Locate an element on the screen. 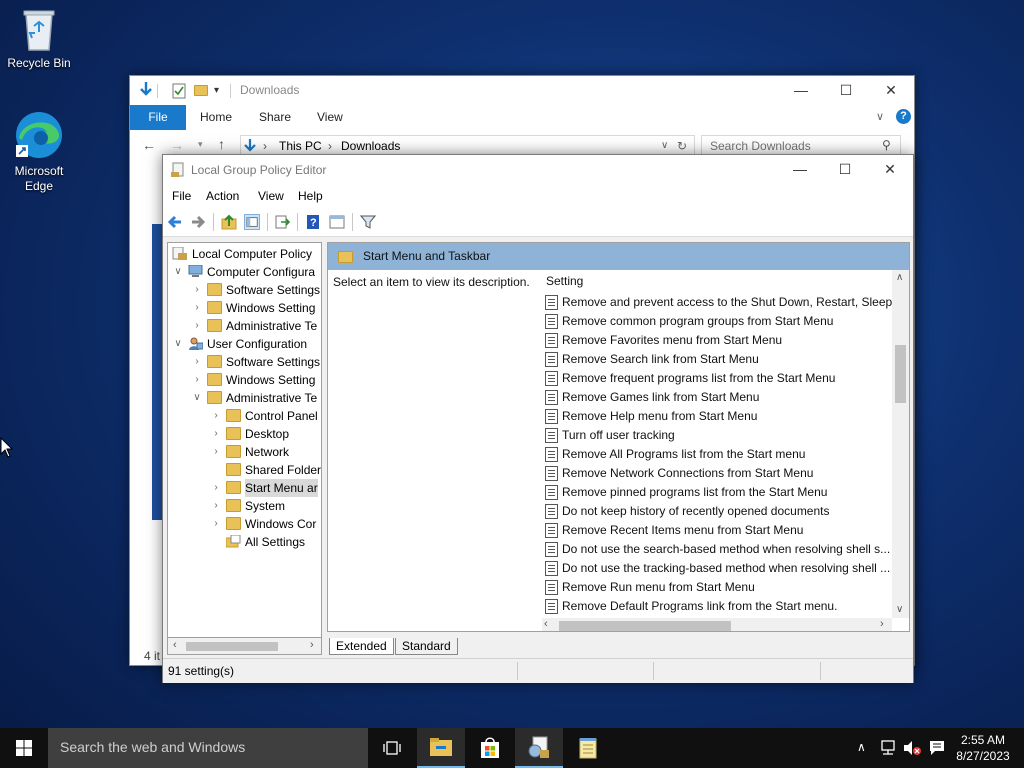  taskbar-search-input: Search the web and Windows is located at coordinates (208, 748).